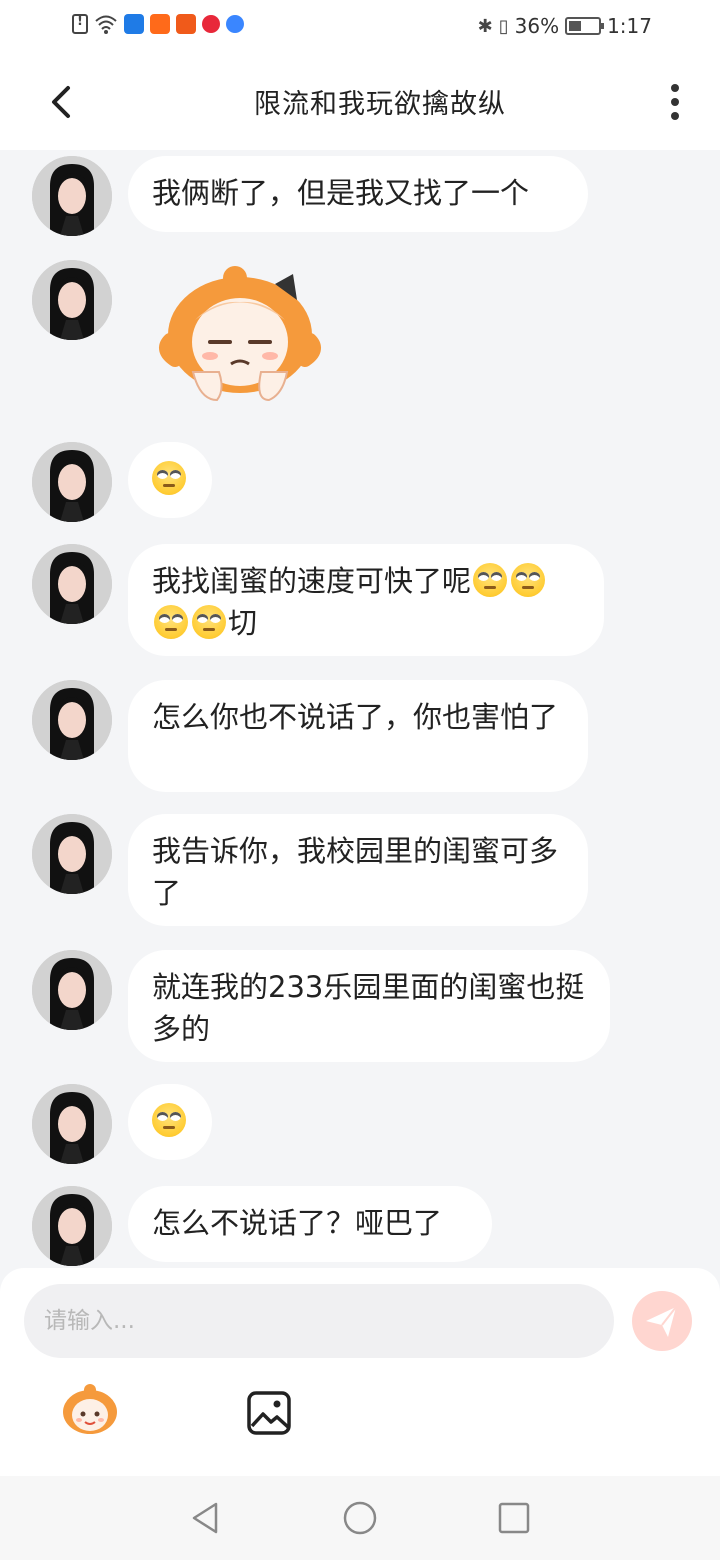 This screenshot has width=720, height=1560. I want to click on sticker-button, so click(90, 1409).